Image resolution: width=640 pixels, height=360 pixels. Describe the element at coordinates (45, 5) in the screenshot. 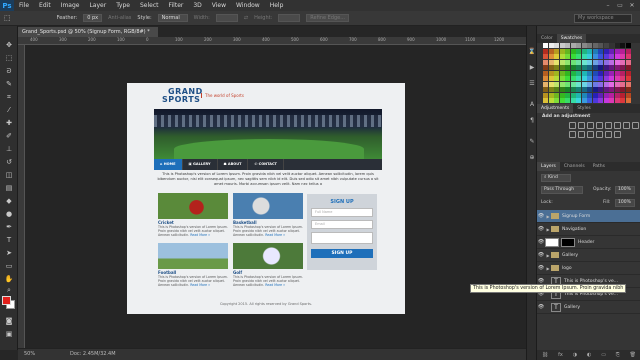

I see `menu-edit: Edit` at that location.